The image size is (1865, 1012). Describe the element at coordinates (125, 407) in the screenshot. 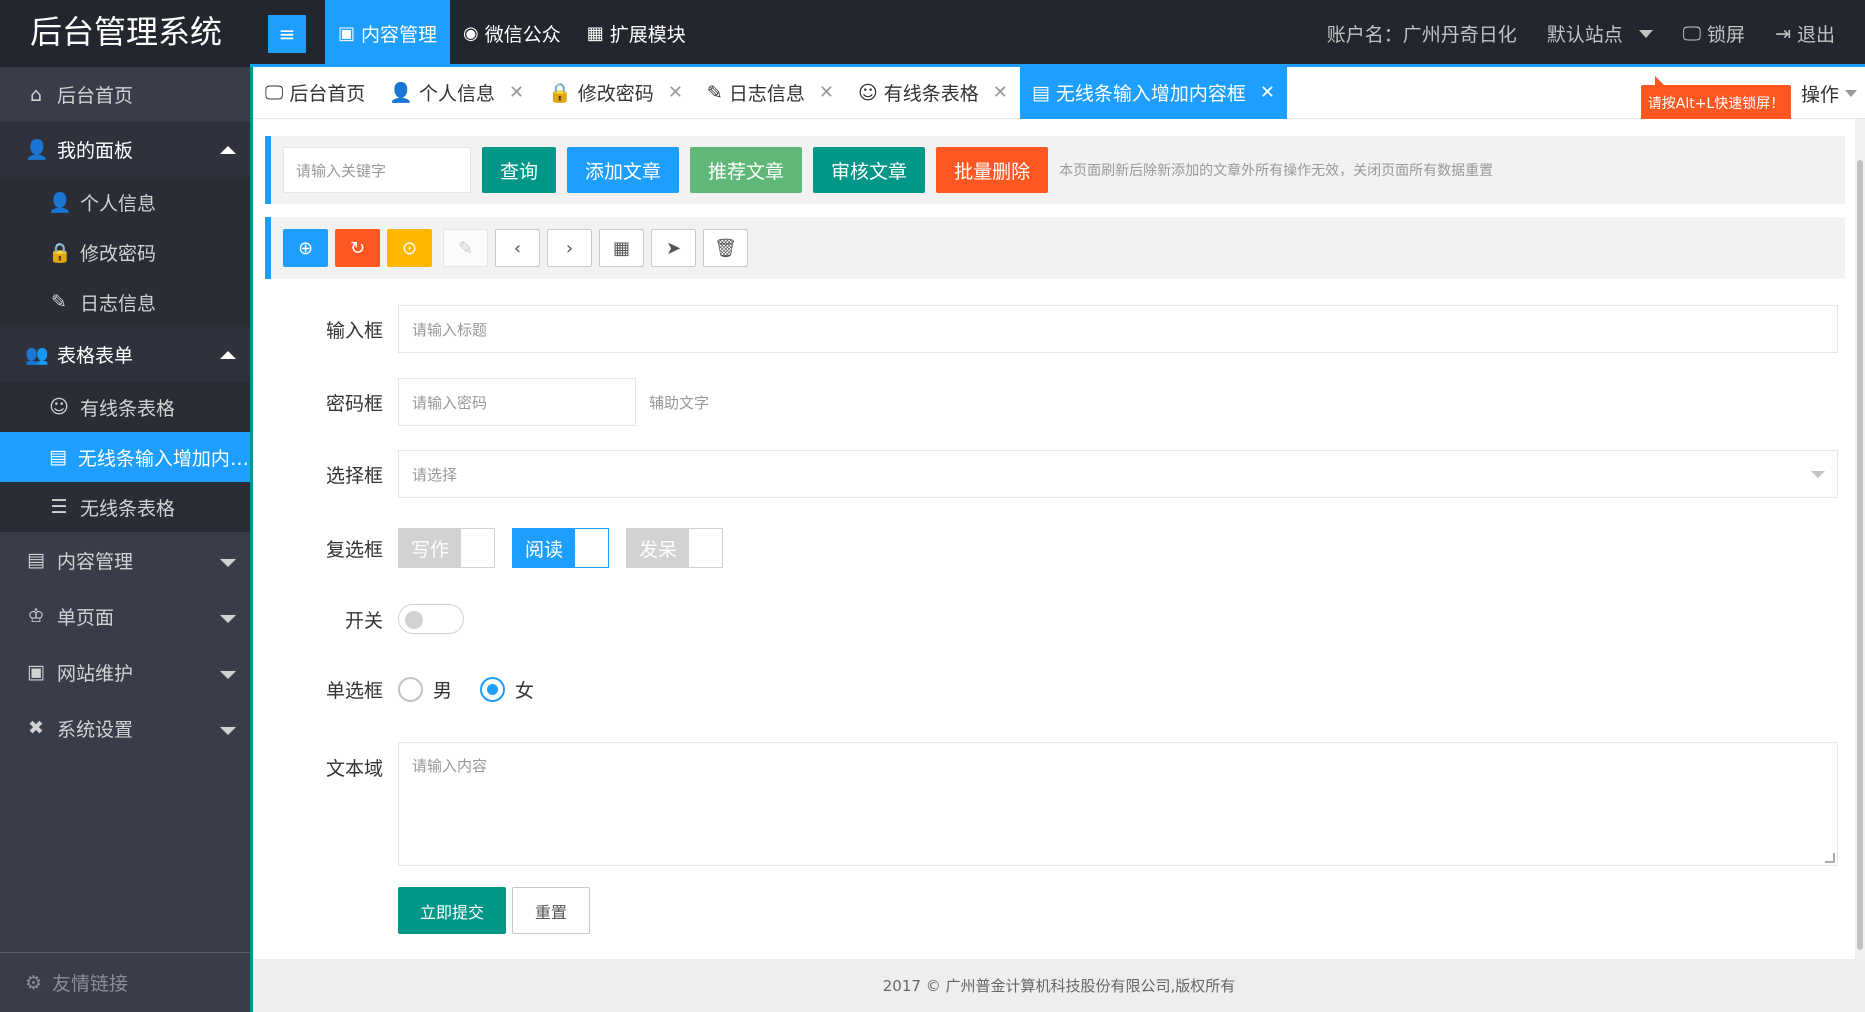

I see `sidebar-item-bordered-table: ☺ 有线条表格` at that location.